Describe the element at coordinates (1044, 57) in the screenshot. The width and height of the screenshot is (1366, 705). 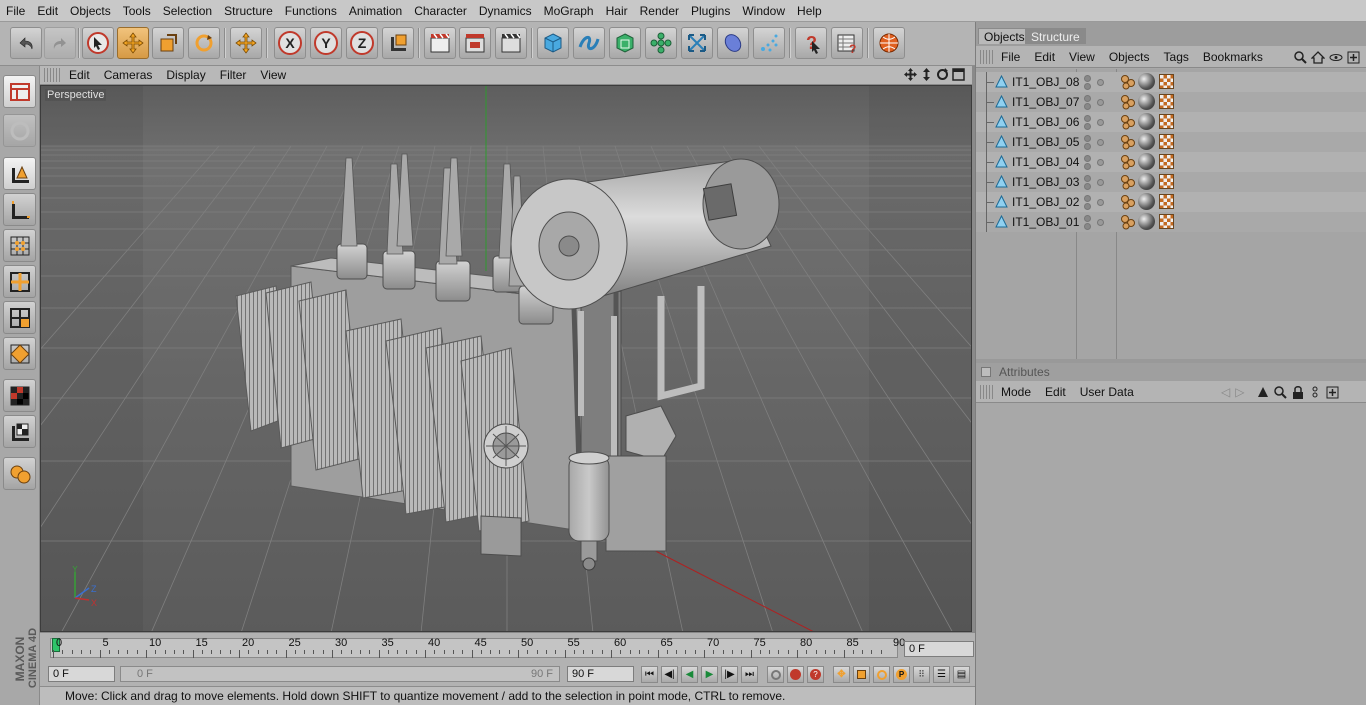
I see `objects-menu-edit: Edit` at that location.